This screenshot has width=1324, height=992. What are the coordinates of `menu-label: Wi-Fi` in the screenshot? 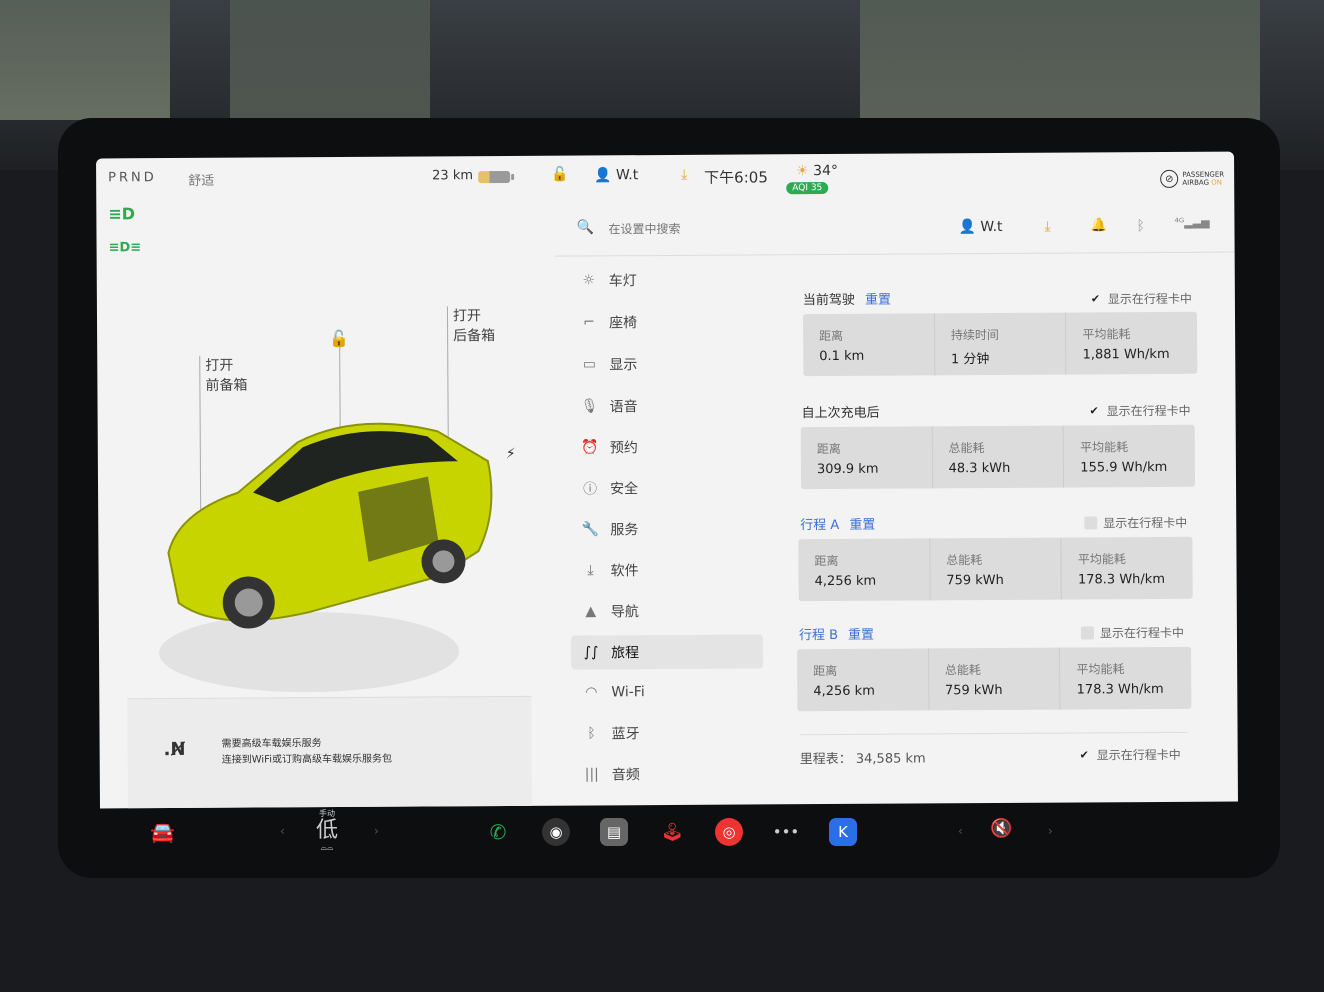 It's located at (628, 692).